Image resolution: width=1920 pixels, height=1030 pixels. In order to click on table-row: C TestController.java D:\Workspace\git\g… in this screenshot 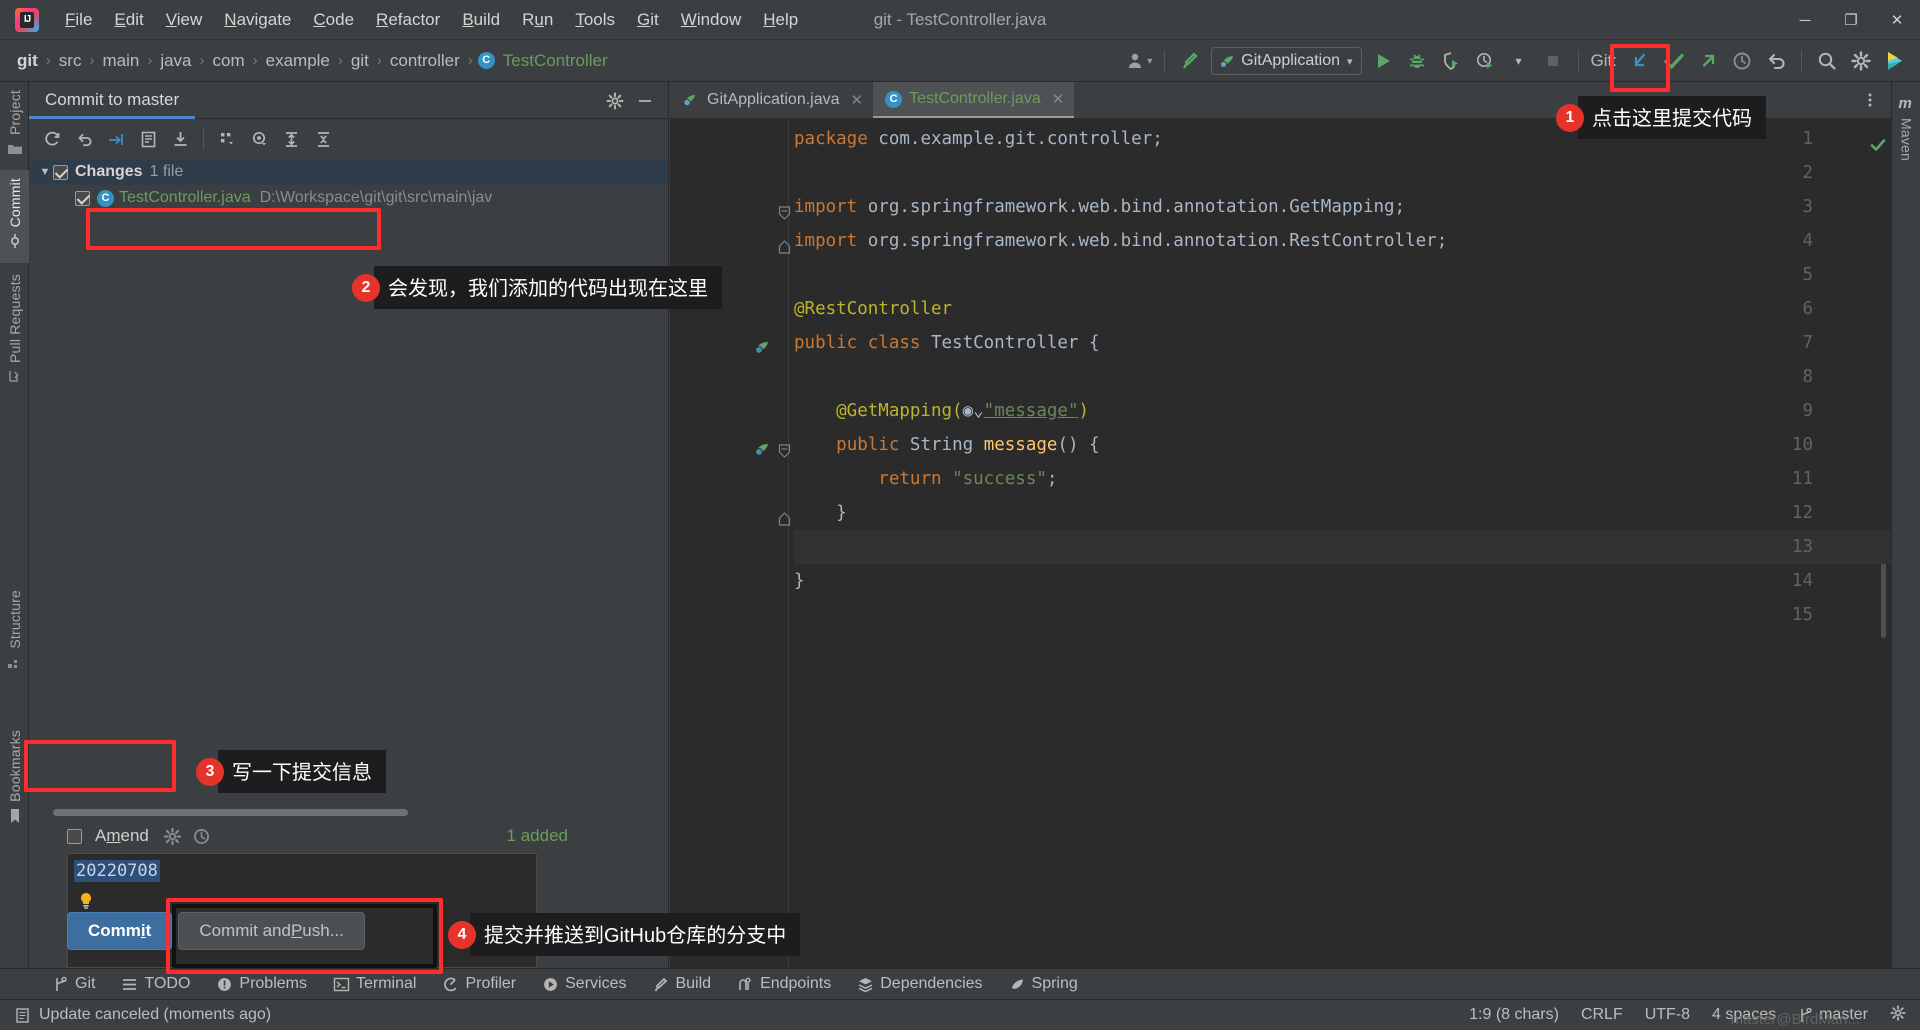, I will do `click(348, 198)`.